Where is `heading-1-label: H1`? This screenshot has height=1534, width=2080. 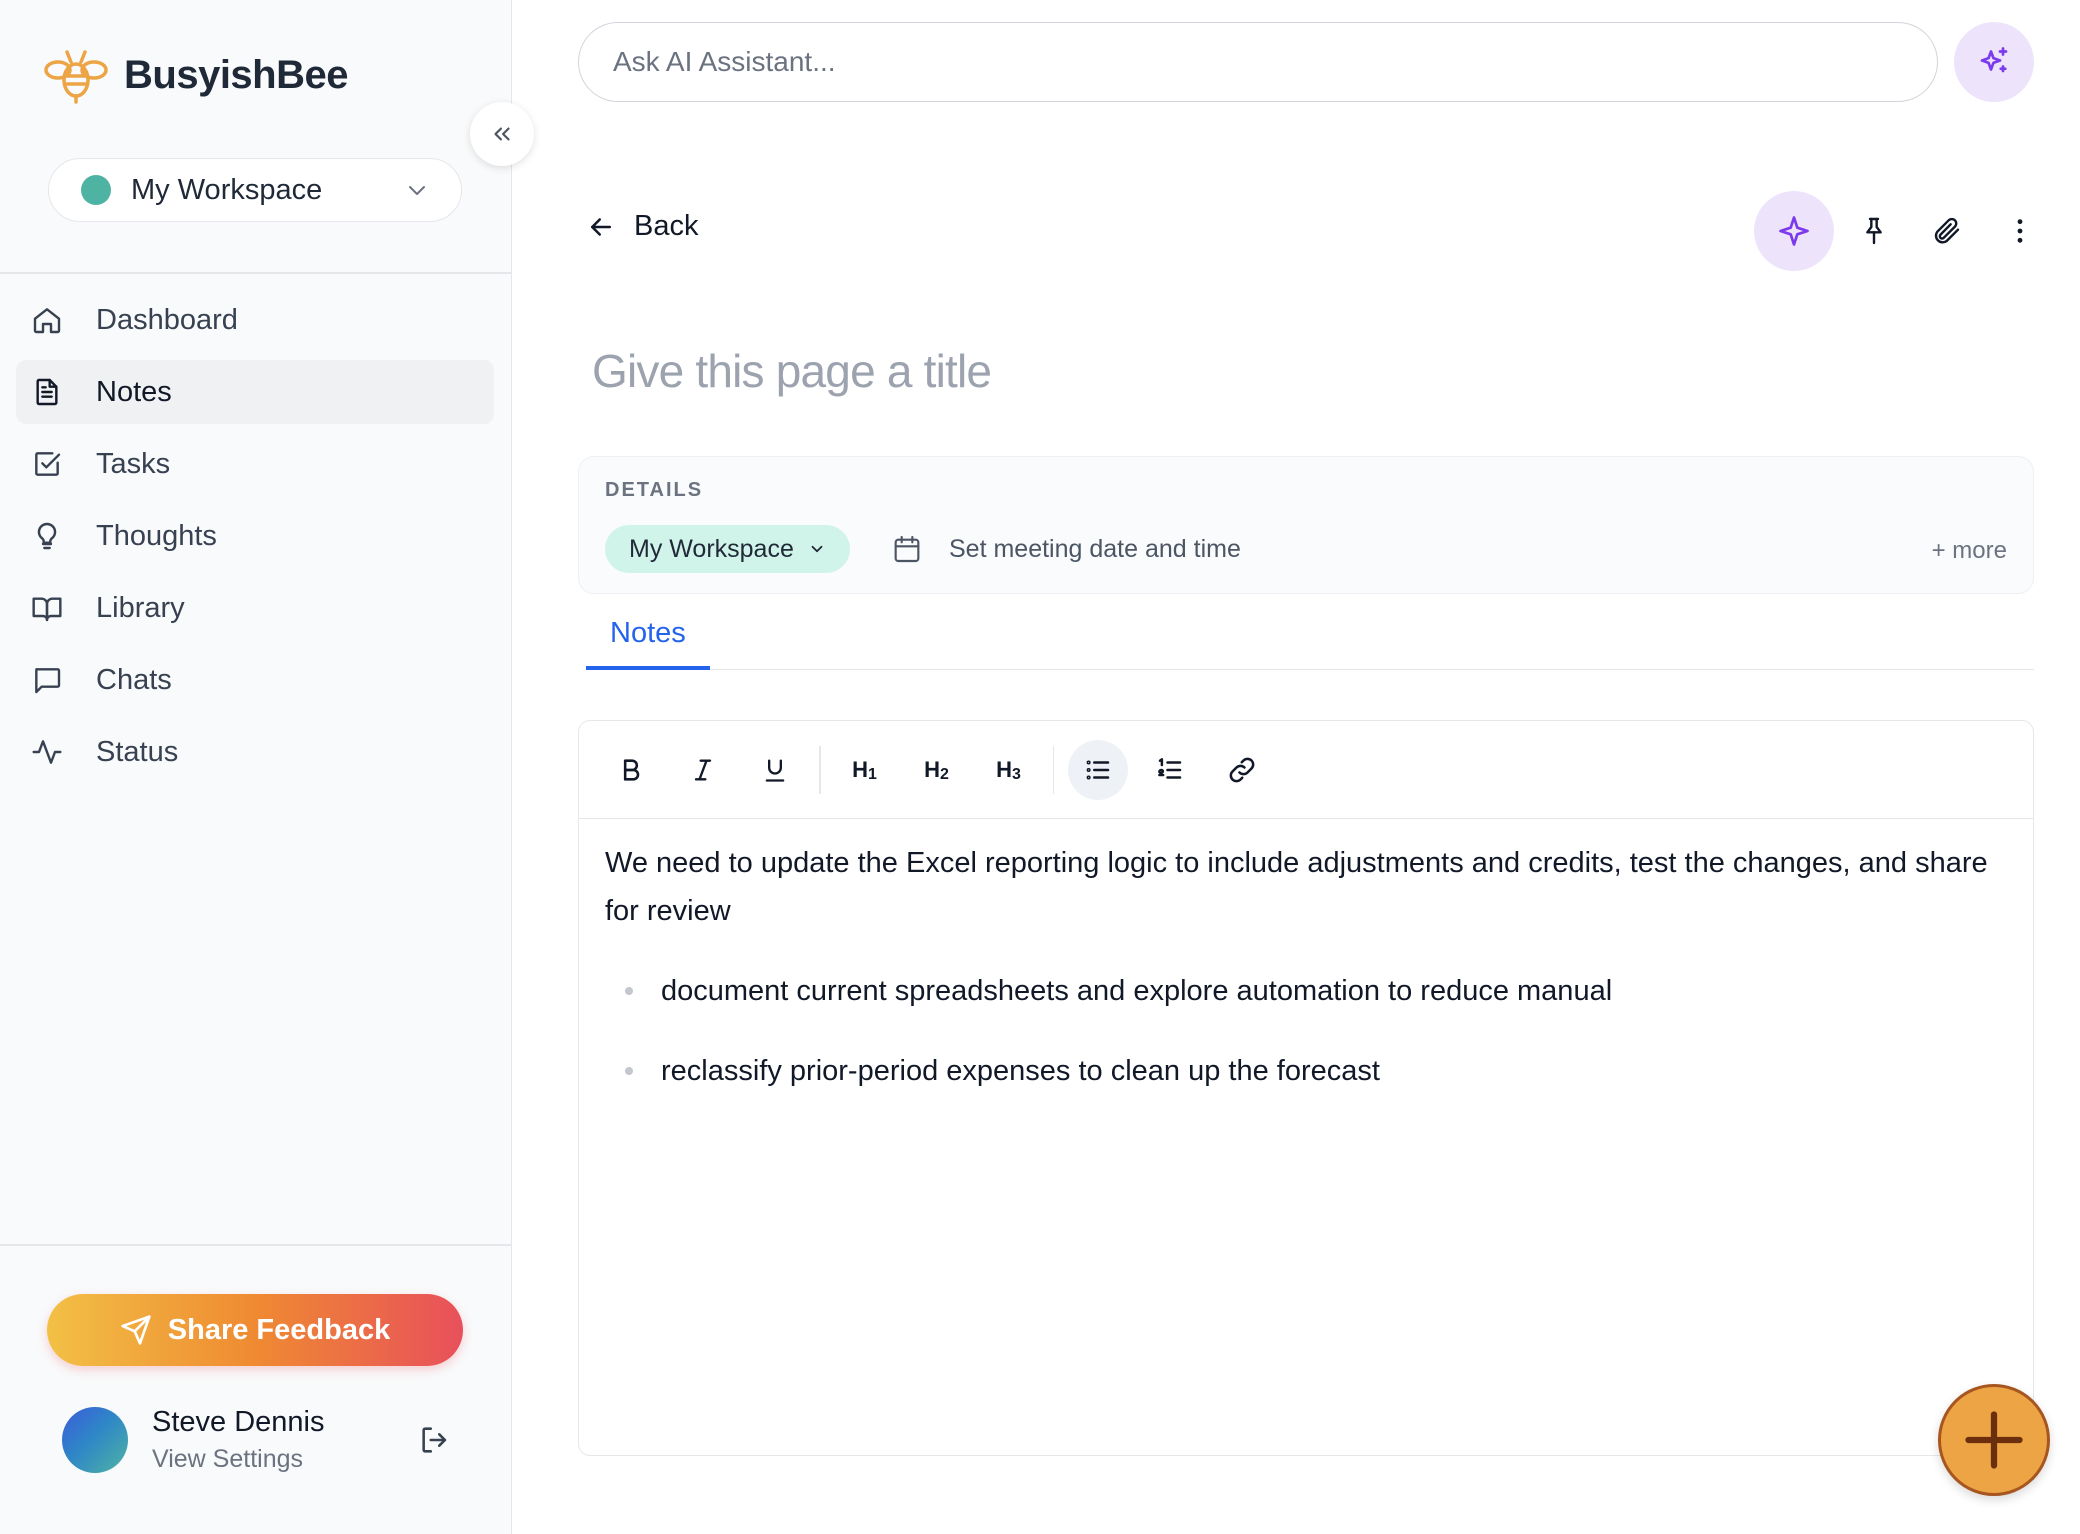
heading-1-label: H1 is located at coordinates (864, 769).